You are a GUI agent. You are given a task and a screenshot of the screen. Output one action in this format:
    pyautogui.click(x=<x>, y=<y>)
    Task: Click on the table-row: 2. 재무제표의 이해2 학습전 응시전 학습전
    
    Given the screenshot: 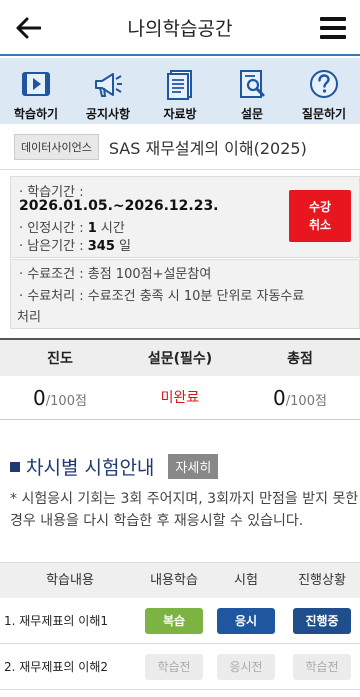 What is the action you would take?
    pyautogui.click(x=180, y=667)
    